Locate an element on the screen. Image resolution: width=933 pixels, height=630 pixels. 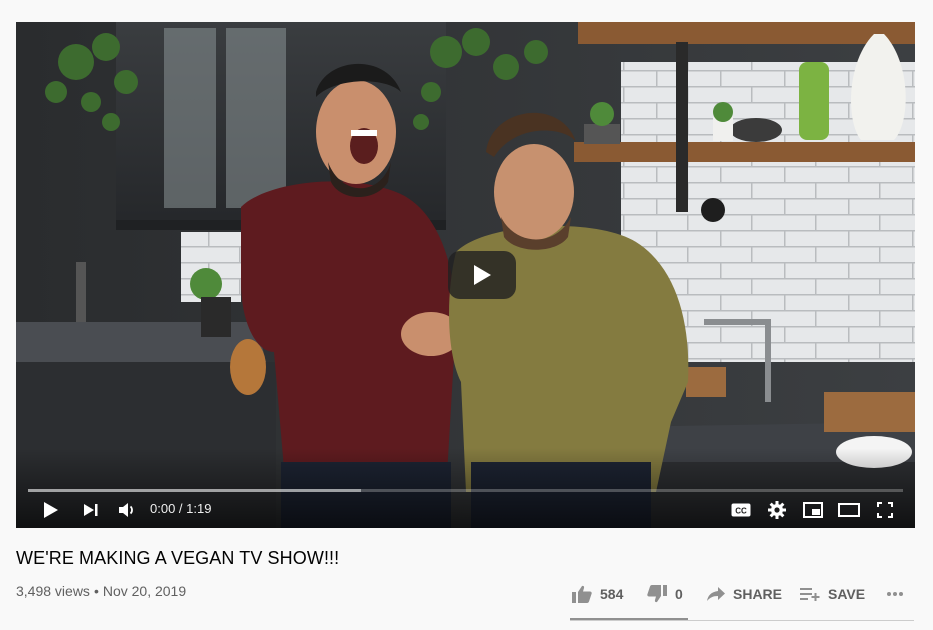
action-divider is located at coordinates (742, 620).